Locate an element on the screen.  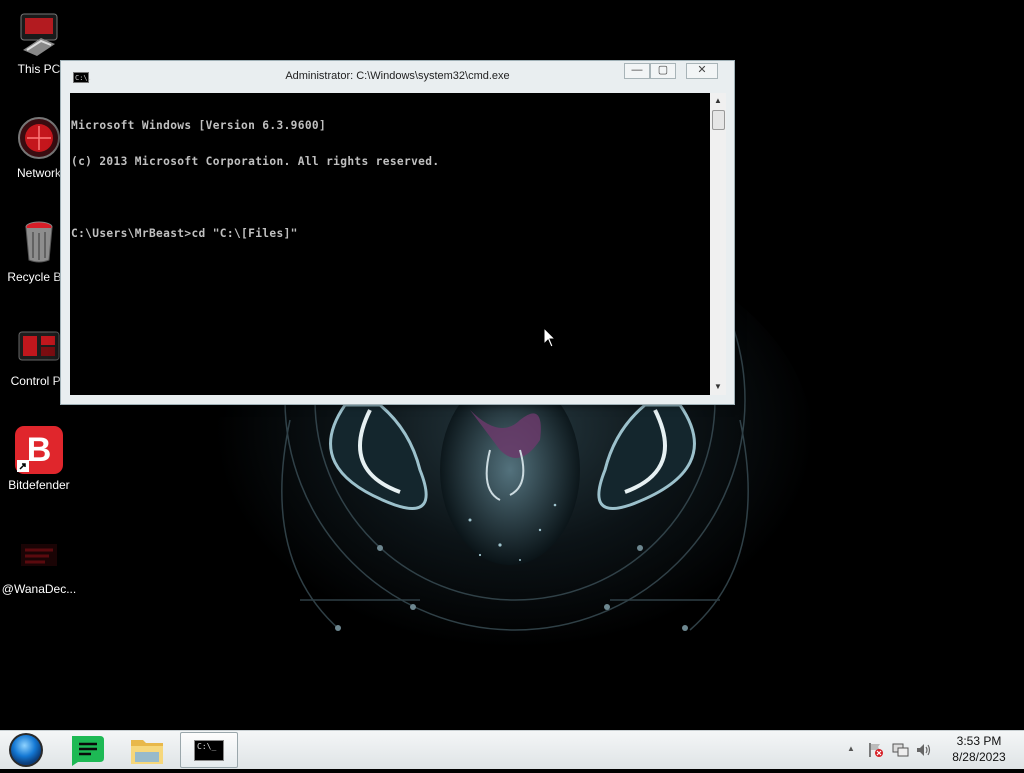
taskbar-notes-app is located at coordinates (86, 750).